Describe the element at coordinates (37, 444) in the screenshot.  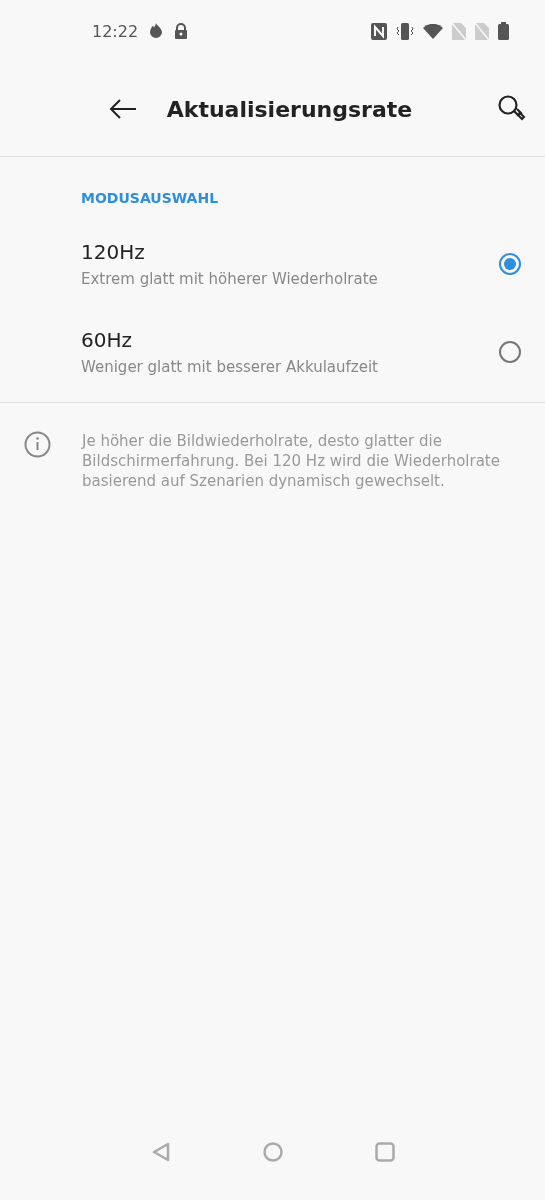
I see `info-icon` at that location.